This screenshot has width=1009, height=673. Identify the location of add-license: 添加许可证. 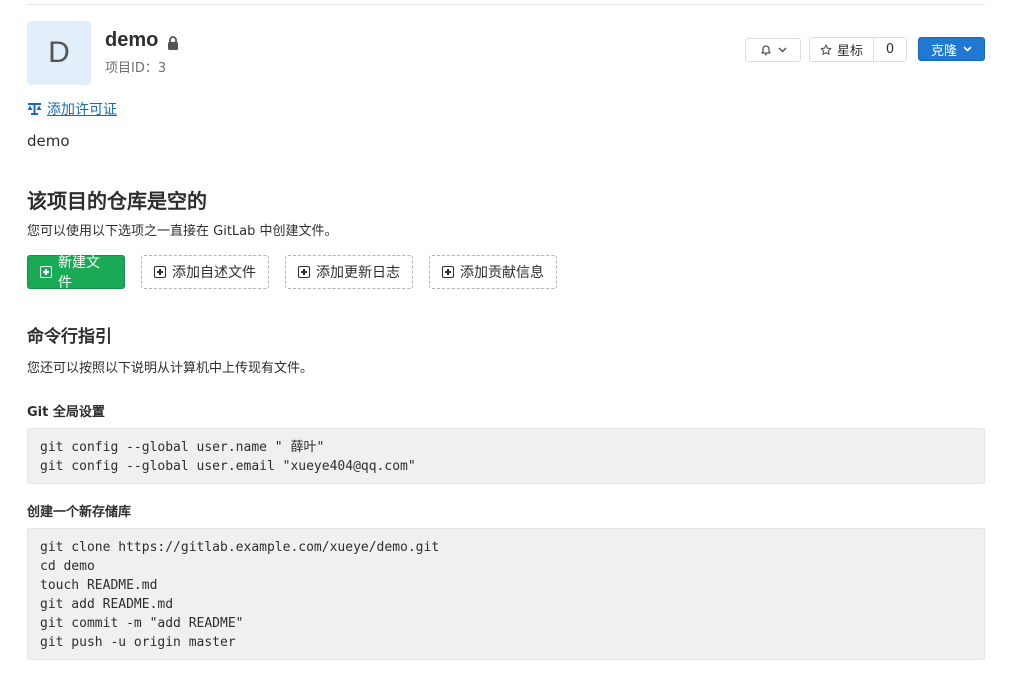
(72, 109).